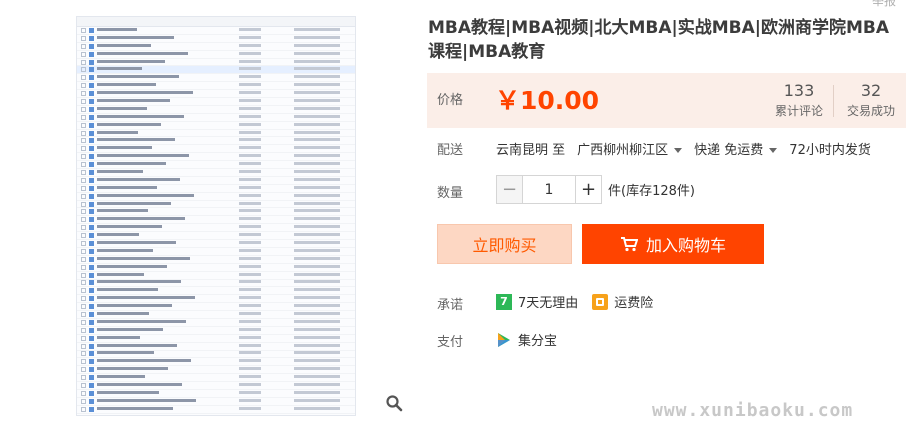  Describe the element at coordinates (450, 150) in the screenshot. I see `delivery-label: 配送` at that location.